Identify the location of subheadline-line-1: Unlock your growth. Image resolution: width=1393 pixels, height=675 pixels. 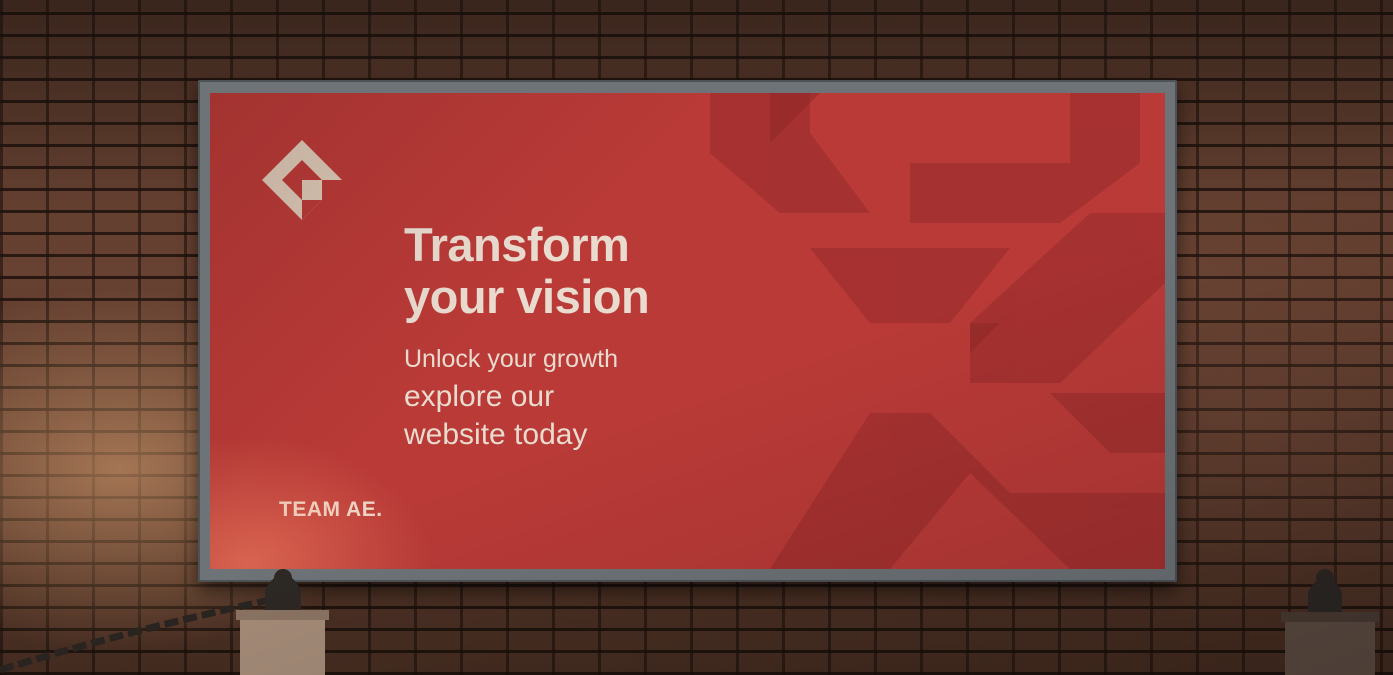
(511, 359).